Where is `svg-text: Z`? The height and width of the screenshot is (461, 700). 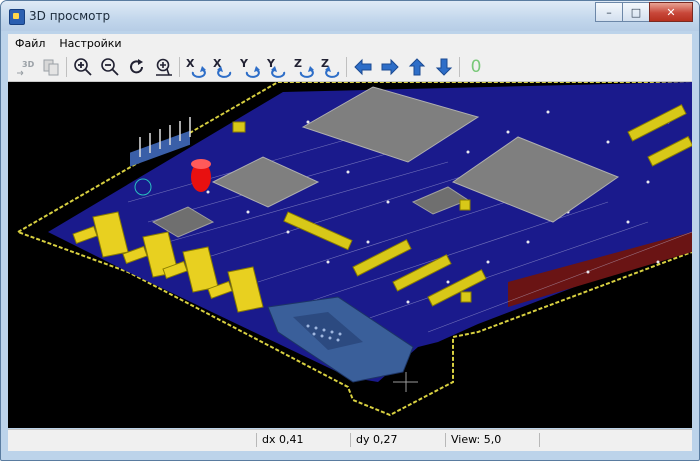 svg-text: Z is located at coordinates (298, 63).